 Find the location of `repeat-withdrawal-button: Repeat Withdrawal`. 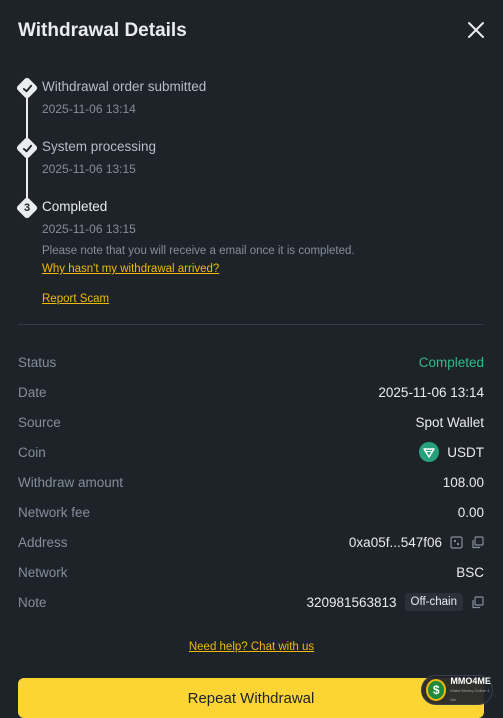

repeat-withdrawal-button: Repeat Withdrawal is located at coordinates (251, 698).